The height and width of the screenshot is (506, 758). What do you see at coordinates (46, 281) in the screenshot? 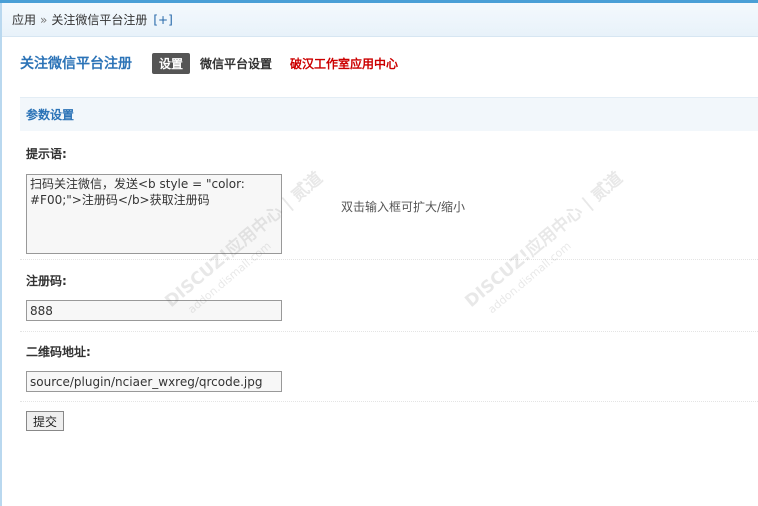
I see `code-label: 注册码:` at bounding box center [46, 281].